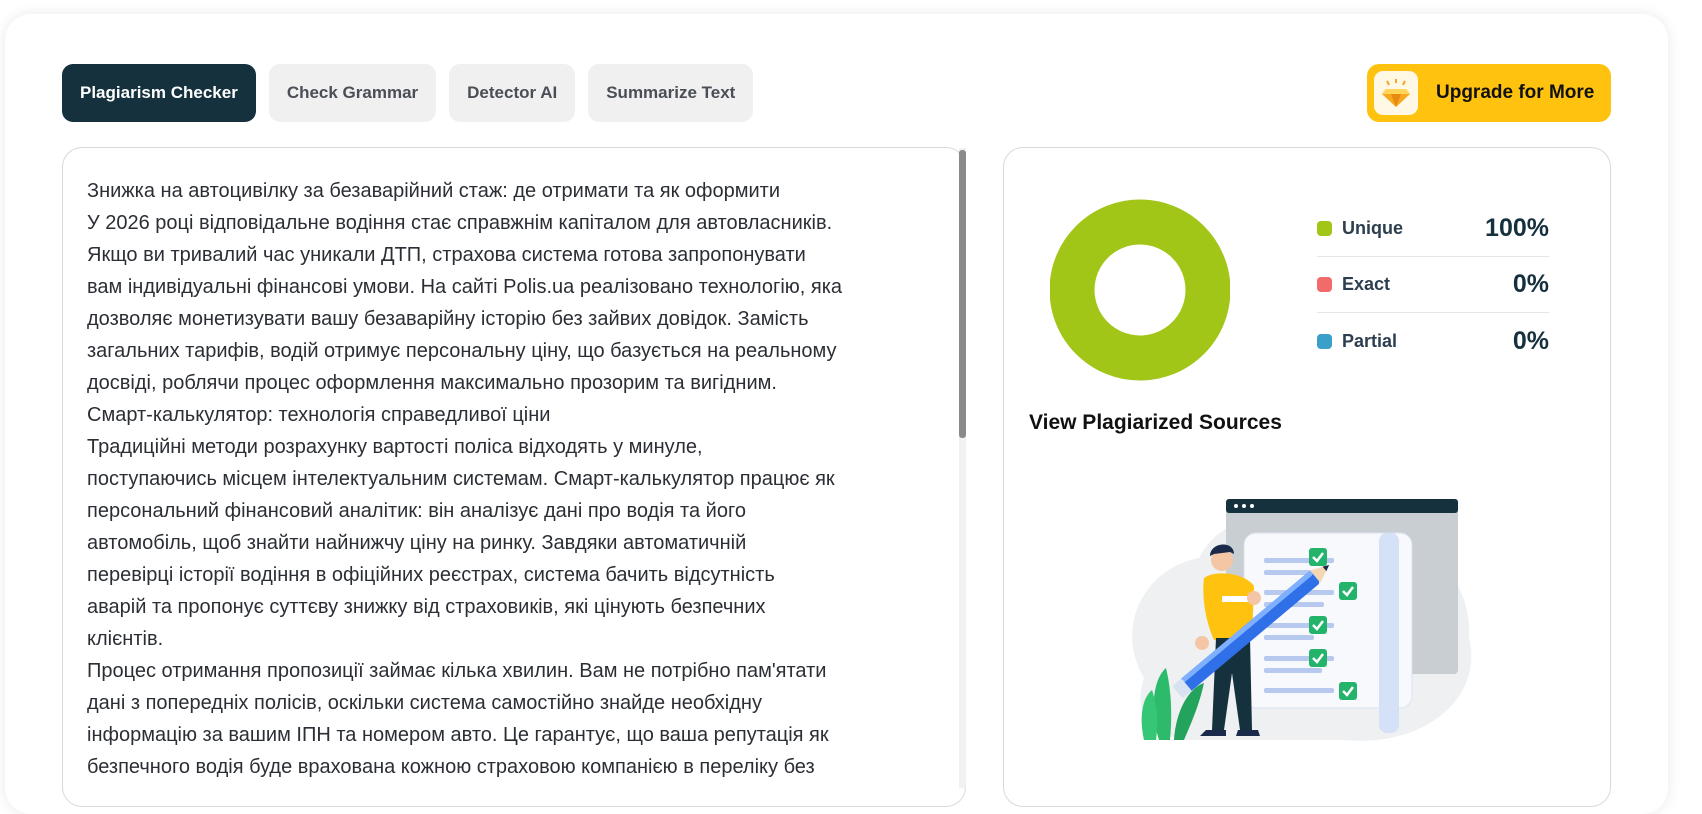 Image resolution: width=1702 pixels, height=814 pixels. I want to click on upgrade-button: Upgrade for More, so click(1489, 93).